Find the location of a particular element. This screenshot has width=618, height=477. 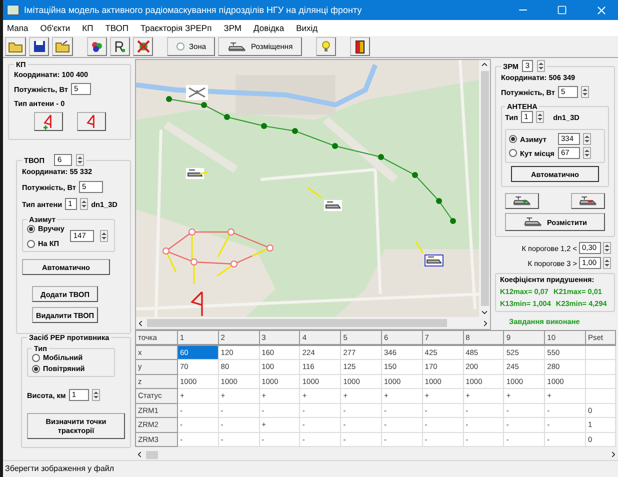

scroll-up-icon is located at coordinates (484, 64).